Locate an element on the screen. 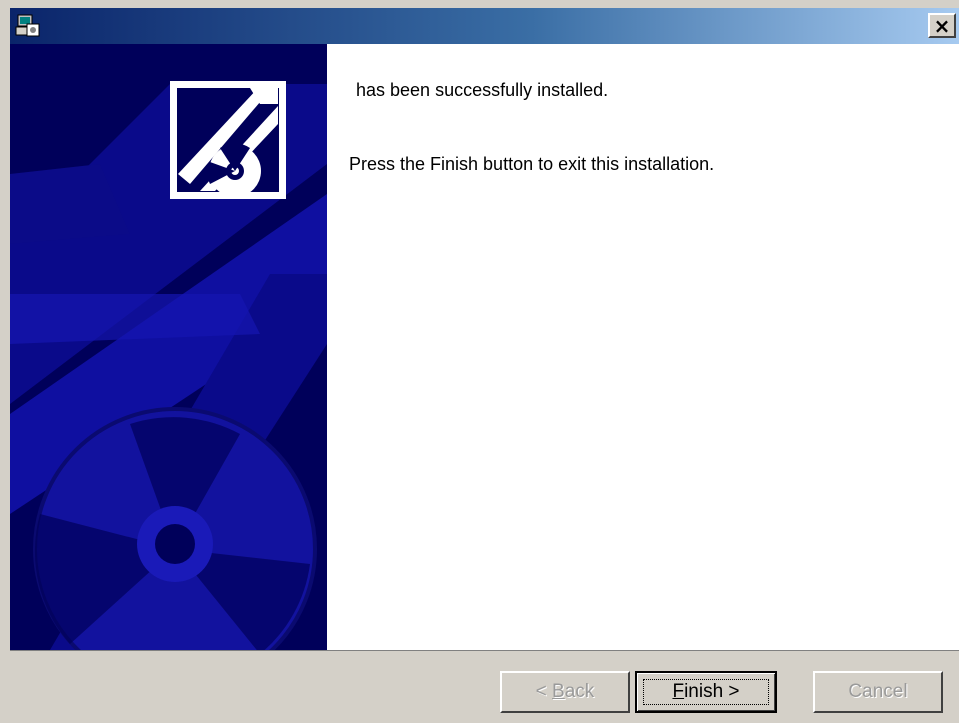  back-button-label: < Back is located at coordinates (565, 691).